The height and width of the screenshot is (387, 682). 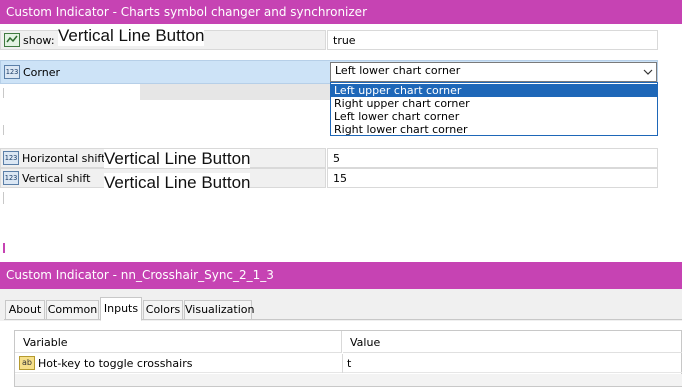 I want to click on dropdown-option: Left lower chart corner, so click(x=494, y=116).